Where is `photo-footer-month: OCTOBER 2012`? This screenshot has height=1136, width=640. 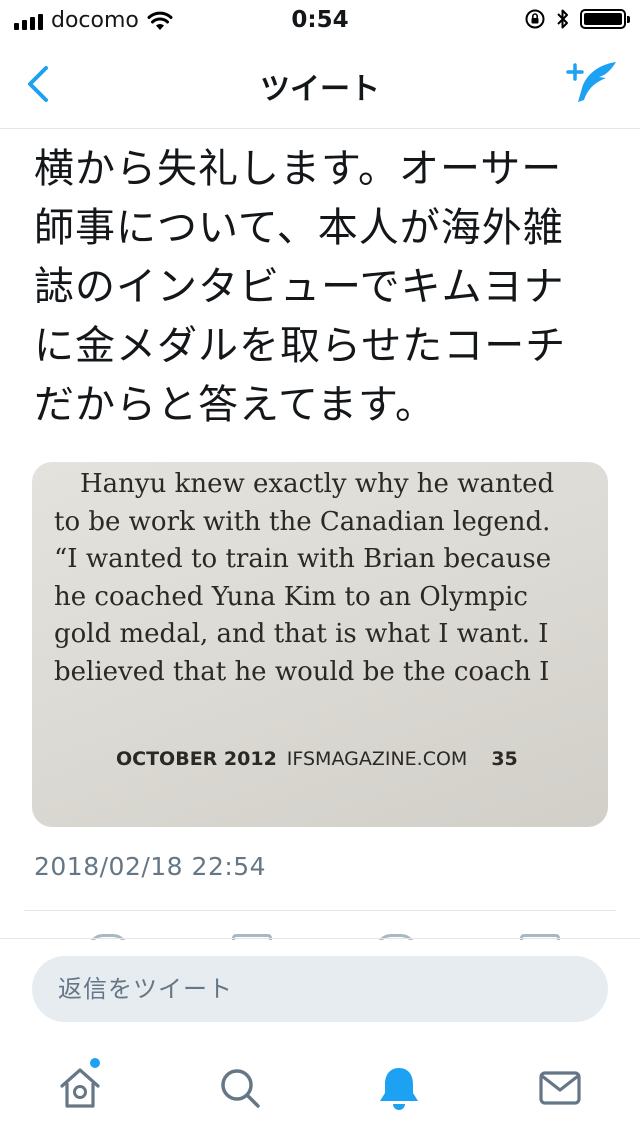
photo-footer-month: OCTOBER 2012 is located at coordinates (196, 759).